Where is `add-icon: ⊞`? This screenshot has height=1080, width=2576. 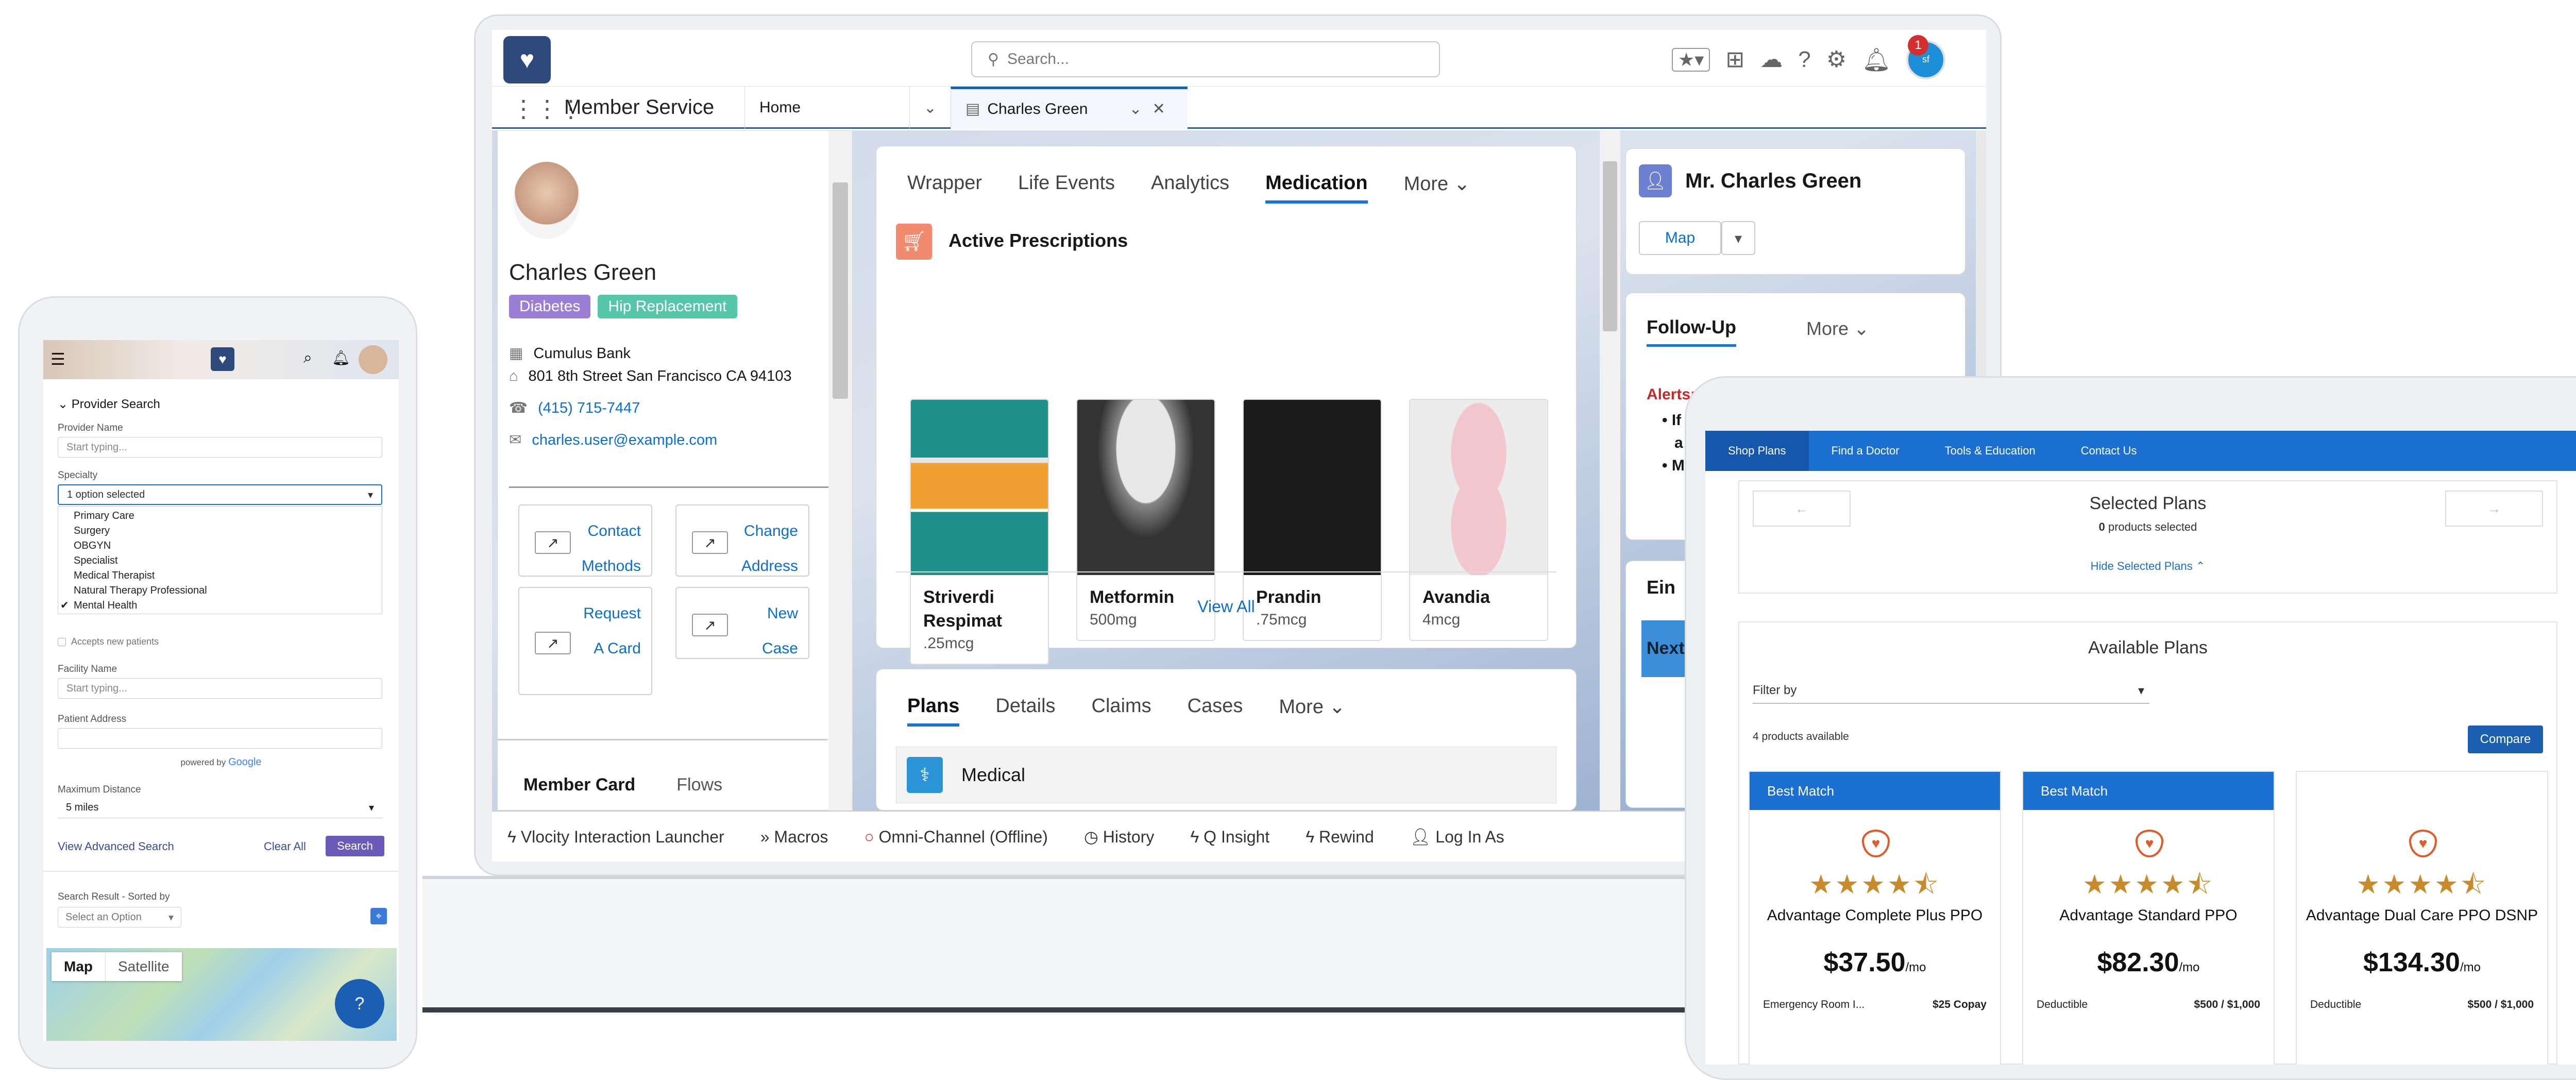
add-icon: ⊞ is located at coordinates (1735, 59).